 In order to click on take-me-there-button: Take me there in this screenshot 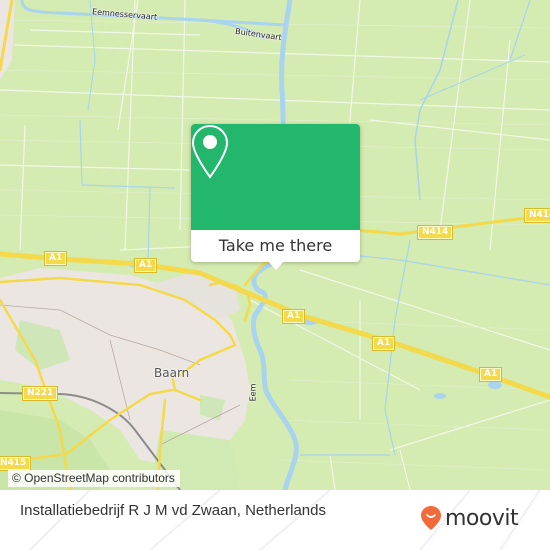, I will do `click(275, 246)`.